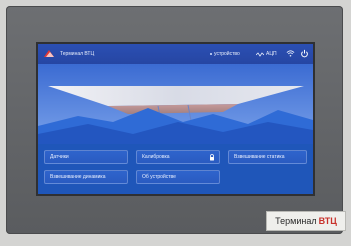  I want to click on wifi-icon, so click(290, 53).